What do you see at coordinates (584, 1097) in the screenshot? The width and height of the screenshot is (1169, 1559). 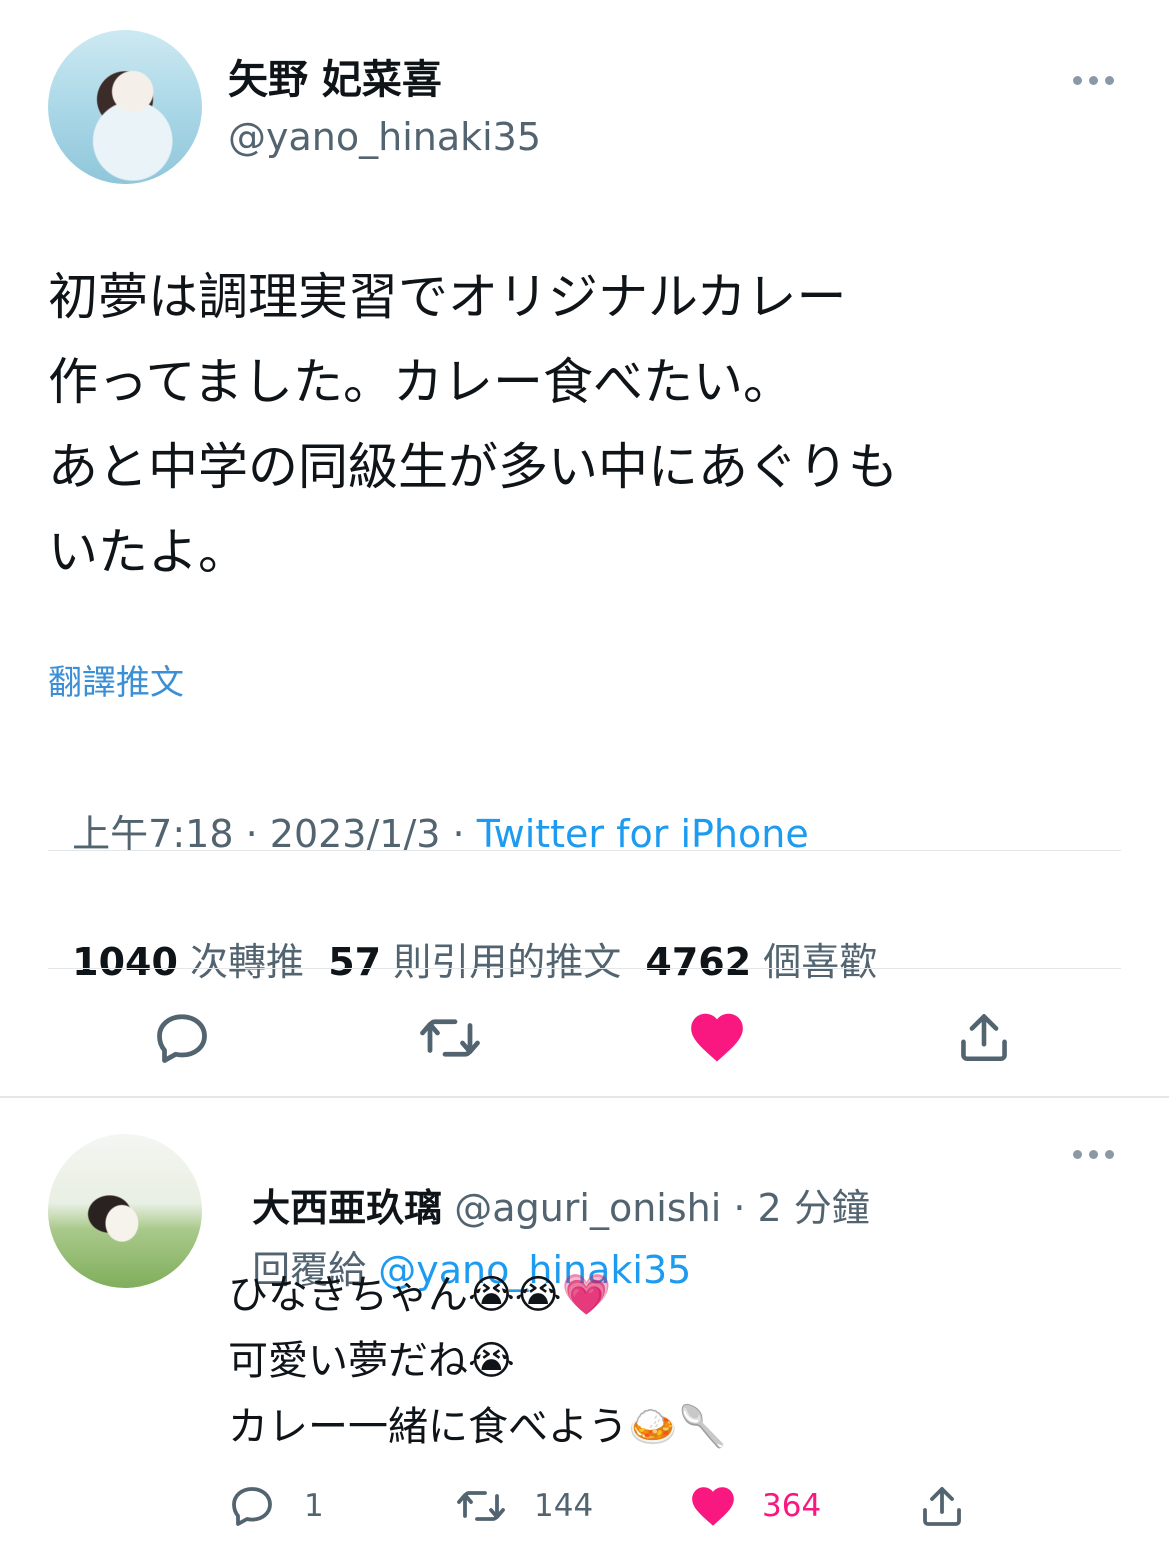 I see `section-divider` at bounding box center [584, 1097].